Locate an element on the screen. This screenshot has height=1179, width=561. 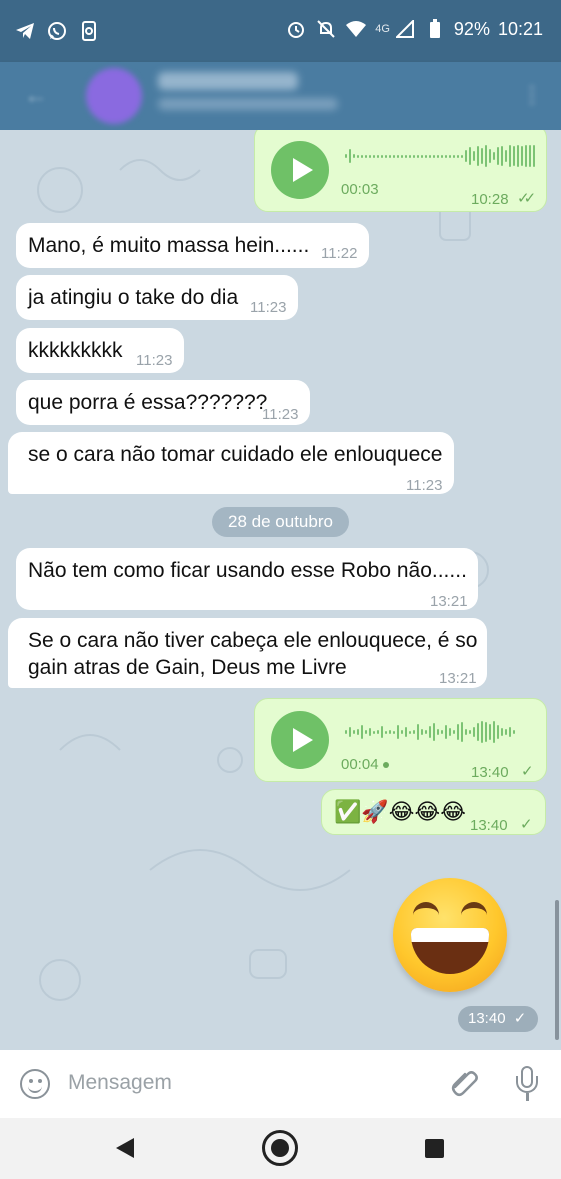
network-type: 4G is located at coordinates (382, 29).